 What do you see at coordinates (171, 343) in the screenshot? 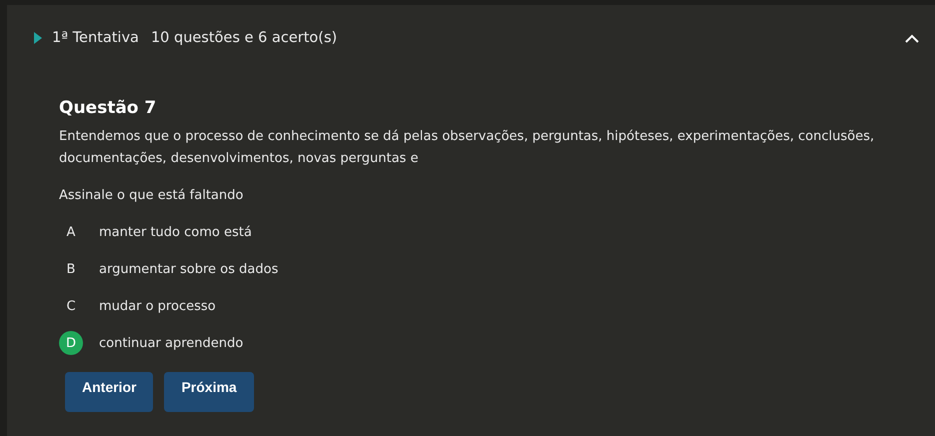
I see `option-text: continuar aprendendo` at bounding box center [171, 343].